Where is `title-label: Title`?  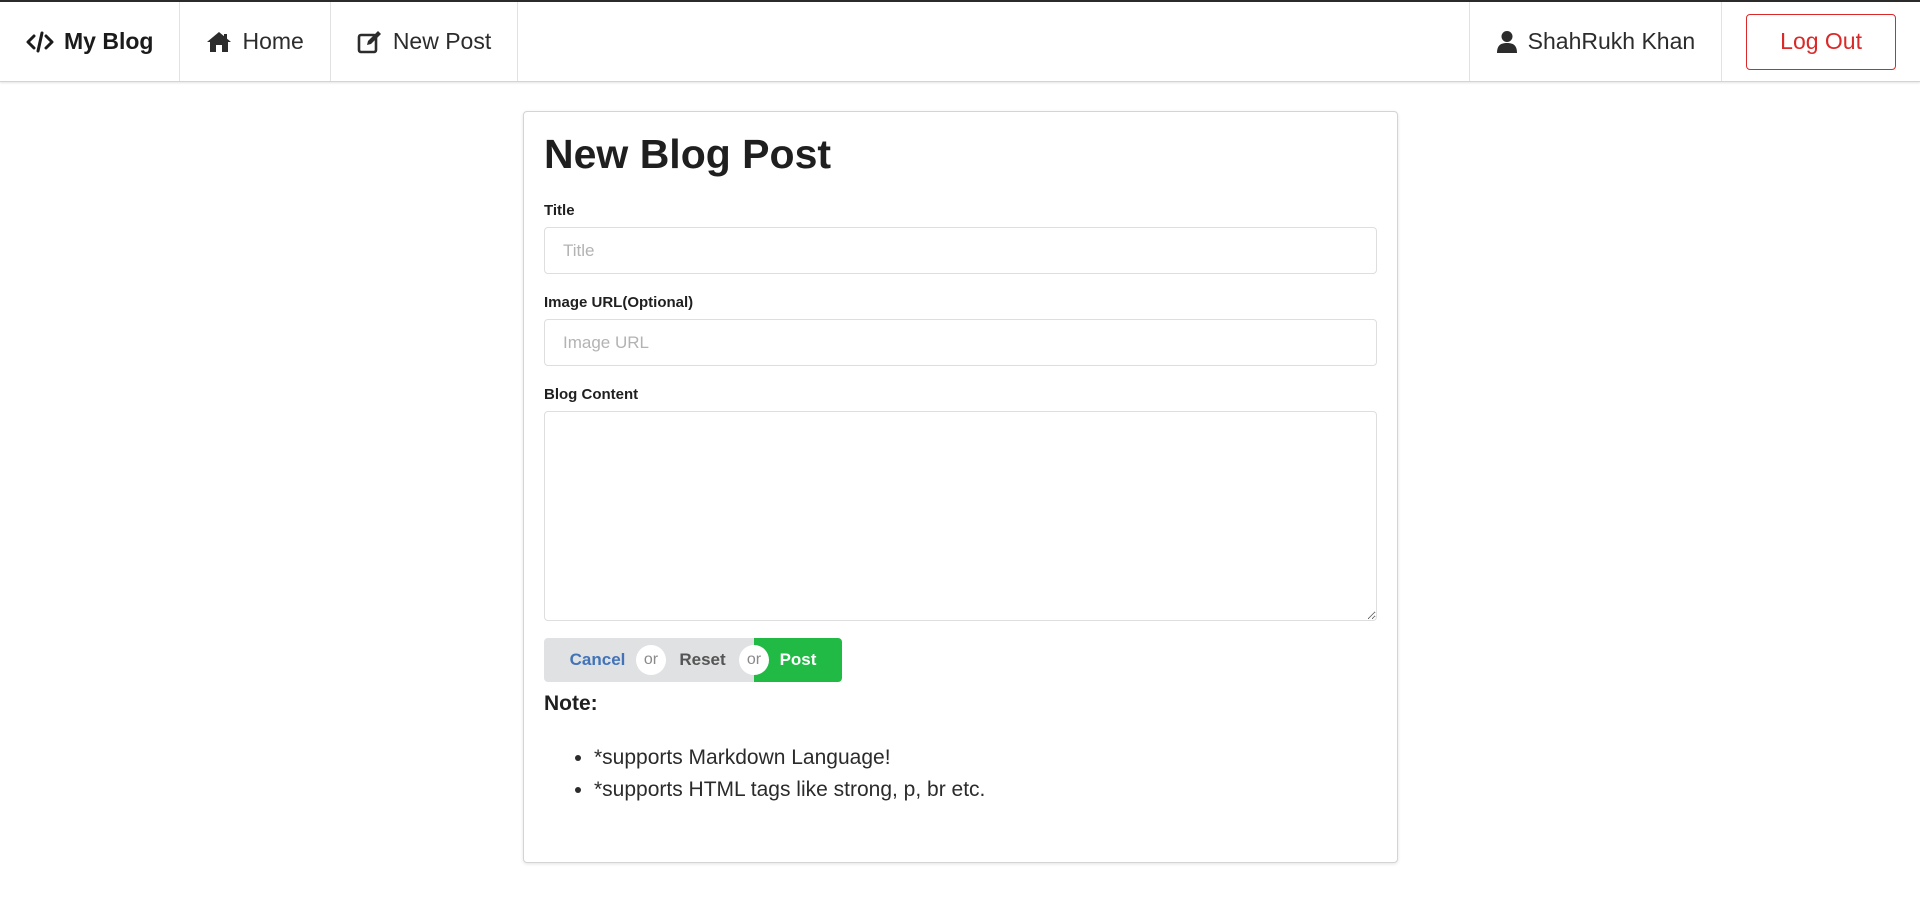 title-label: Title is located at coordinates (559, 211).